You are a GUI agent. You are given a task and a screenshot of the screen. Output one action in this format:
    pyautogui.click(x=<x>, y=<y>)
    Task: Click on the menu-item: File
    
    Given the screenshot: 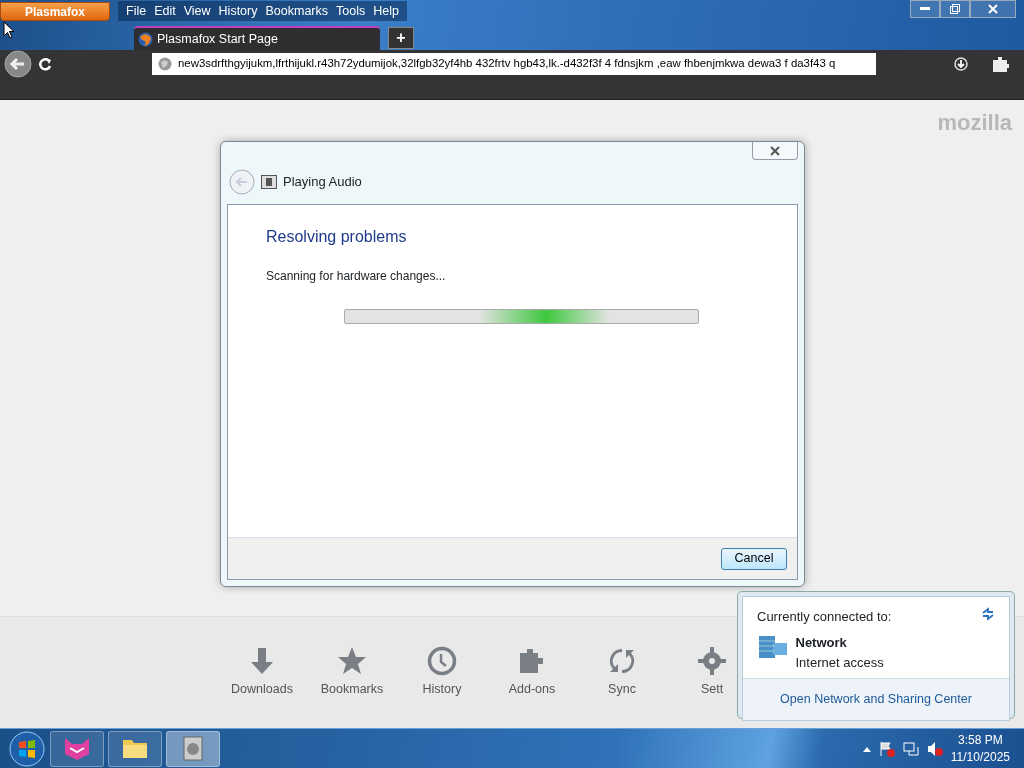 What is the action you would take?
    pyautogui.click(x=136, y=11)
    